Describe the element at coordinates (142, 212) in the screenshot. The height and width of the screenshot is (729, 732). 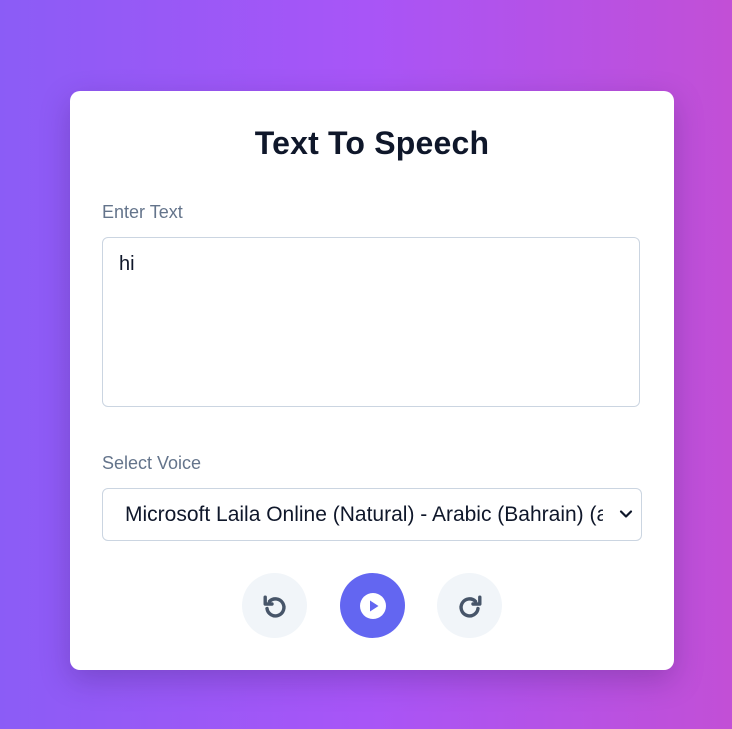
I see `enter-text-label: Enter Text` at that location.